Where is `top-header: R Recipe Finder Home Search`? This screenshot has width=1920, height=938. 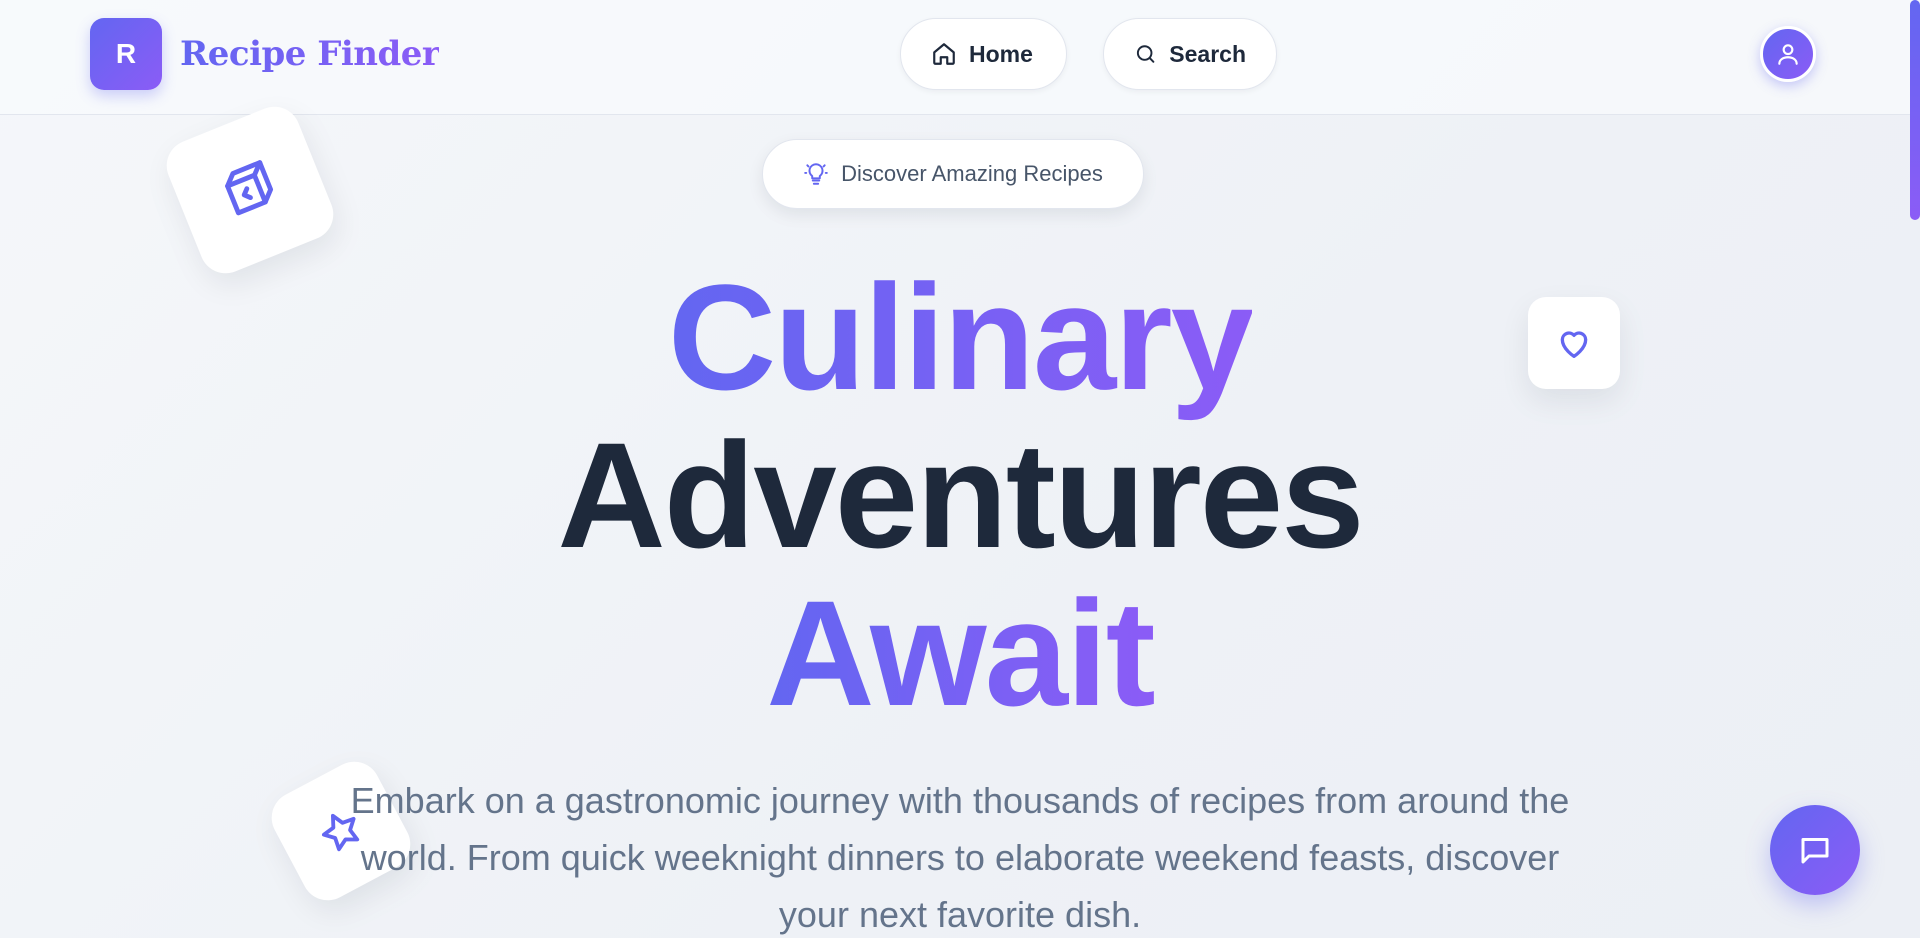 top-header: R Recipe Finder Home Search is located at coordinates (960, 57).